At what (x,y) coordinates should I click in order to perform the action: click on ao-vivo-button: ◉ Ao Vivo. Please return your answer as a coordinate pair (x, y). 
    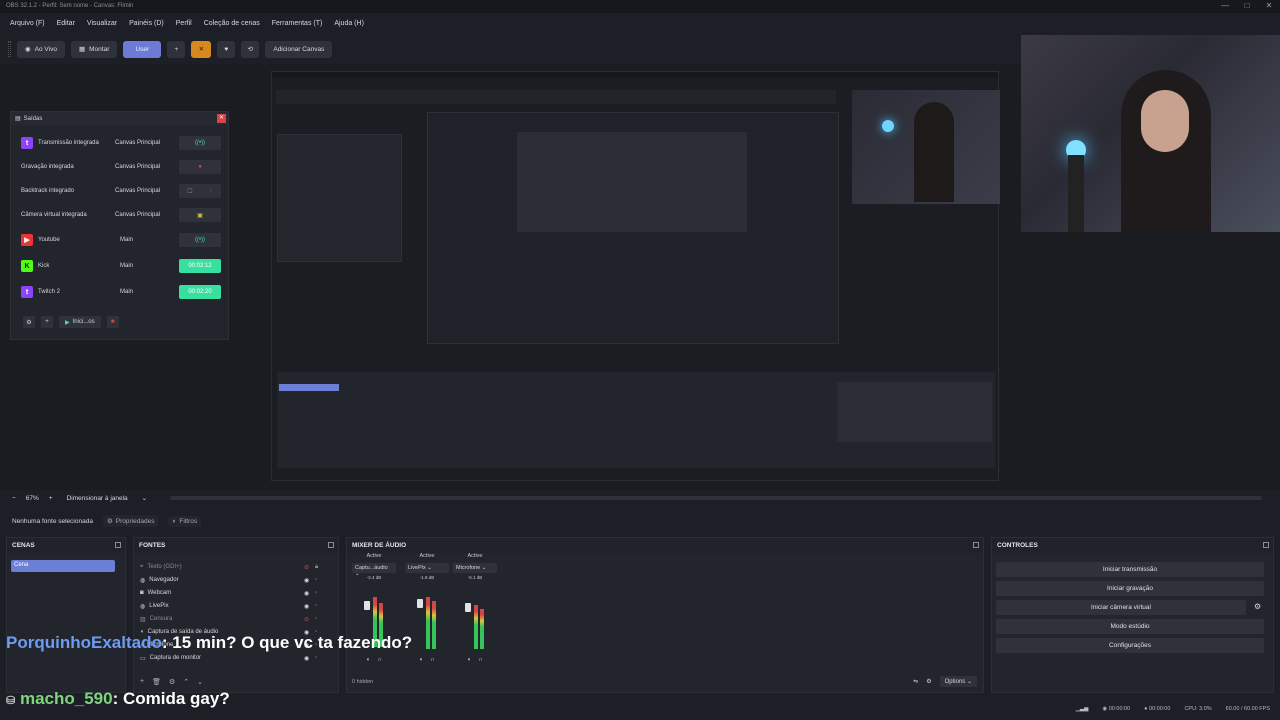
    Looking at the image, I should click on (41, 49).